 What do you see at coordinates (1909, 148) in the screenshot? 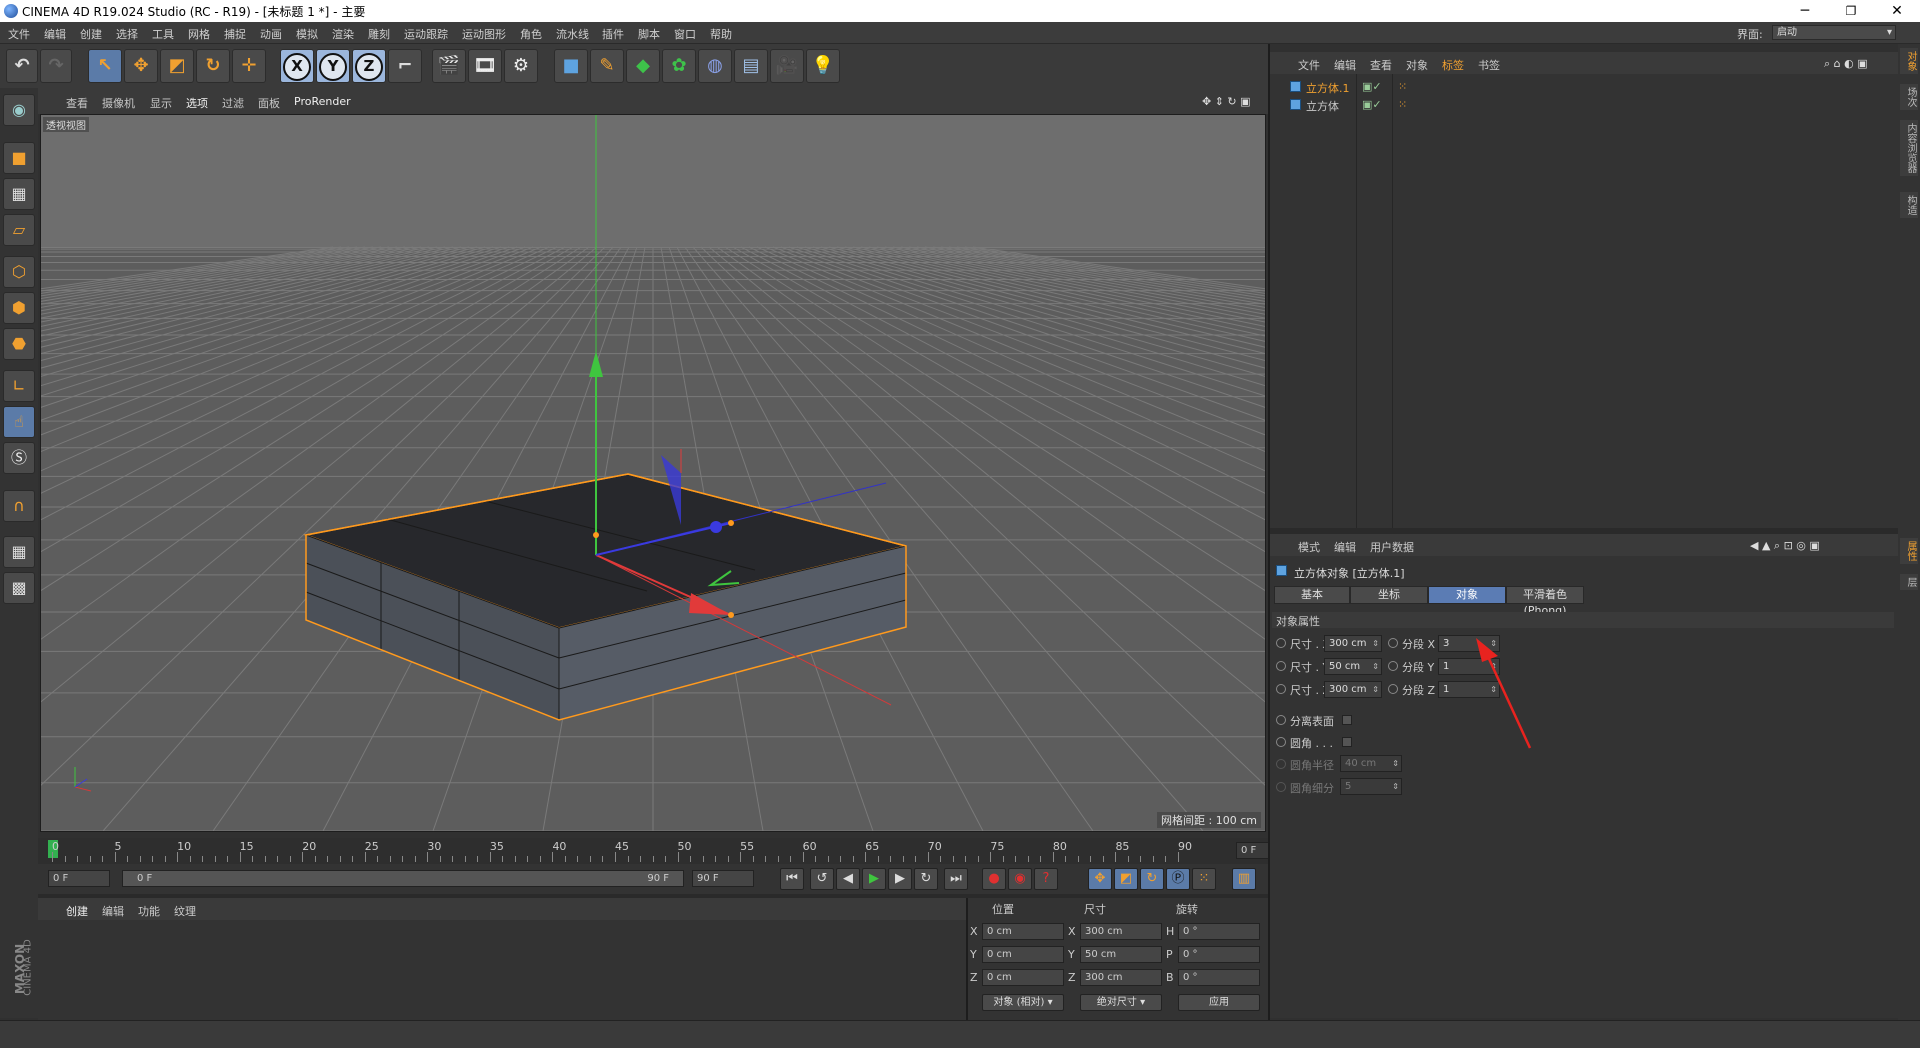
I see `side-tab-content-browser: 内容浏览器` at bounding box center [1909, 148].